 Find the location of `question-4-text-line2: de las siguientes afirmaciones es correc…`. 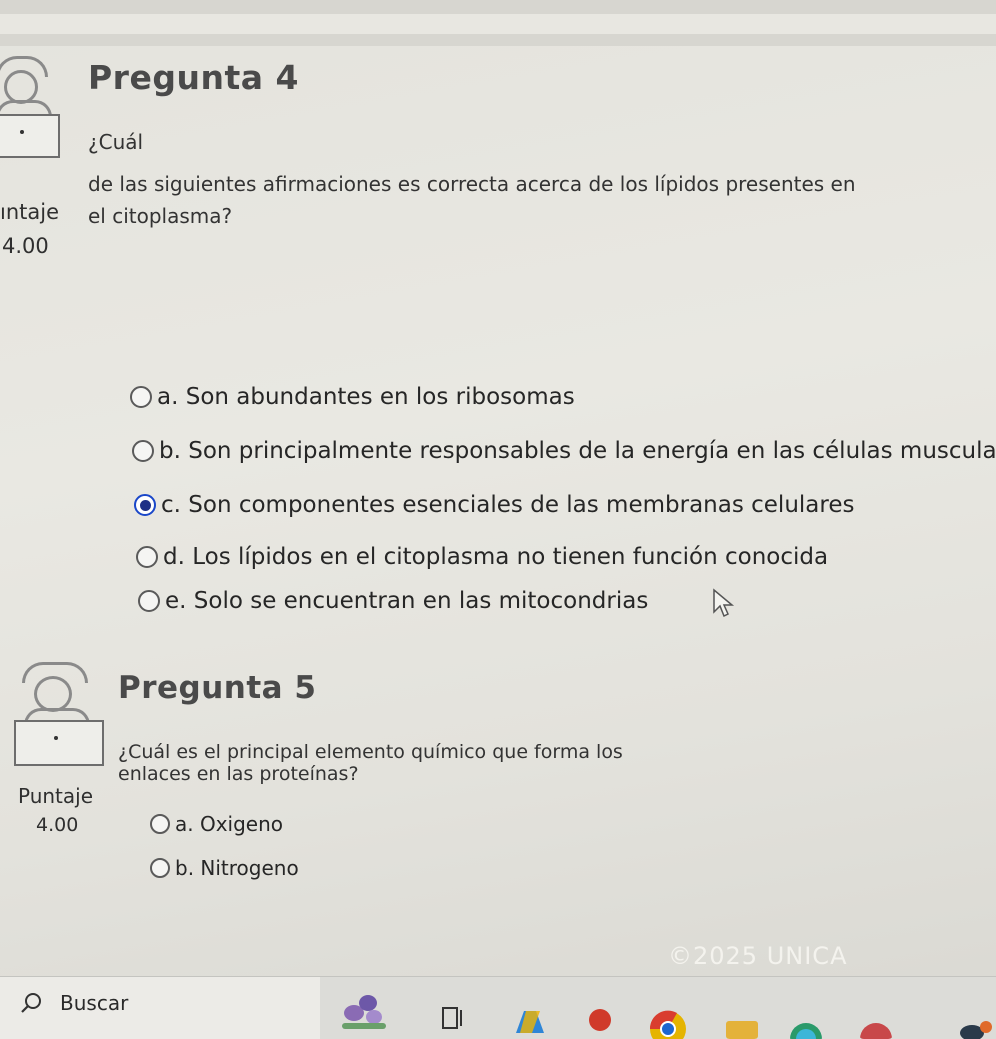

question-4-text-line2: de las siguientes afirmaciones es correc… is located at coordinates (472, 184).